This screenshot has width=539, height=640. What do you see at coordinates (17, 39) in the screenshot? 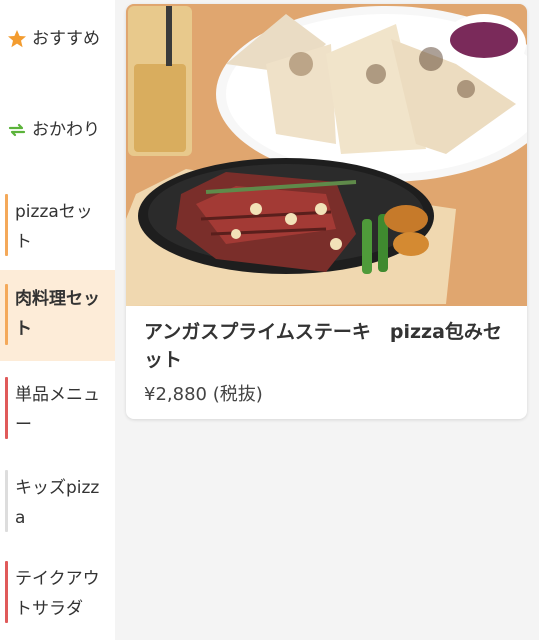
I see `star-icon` at bounding box center [17, 39].